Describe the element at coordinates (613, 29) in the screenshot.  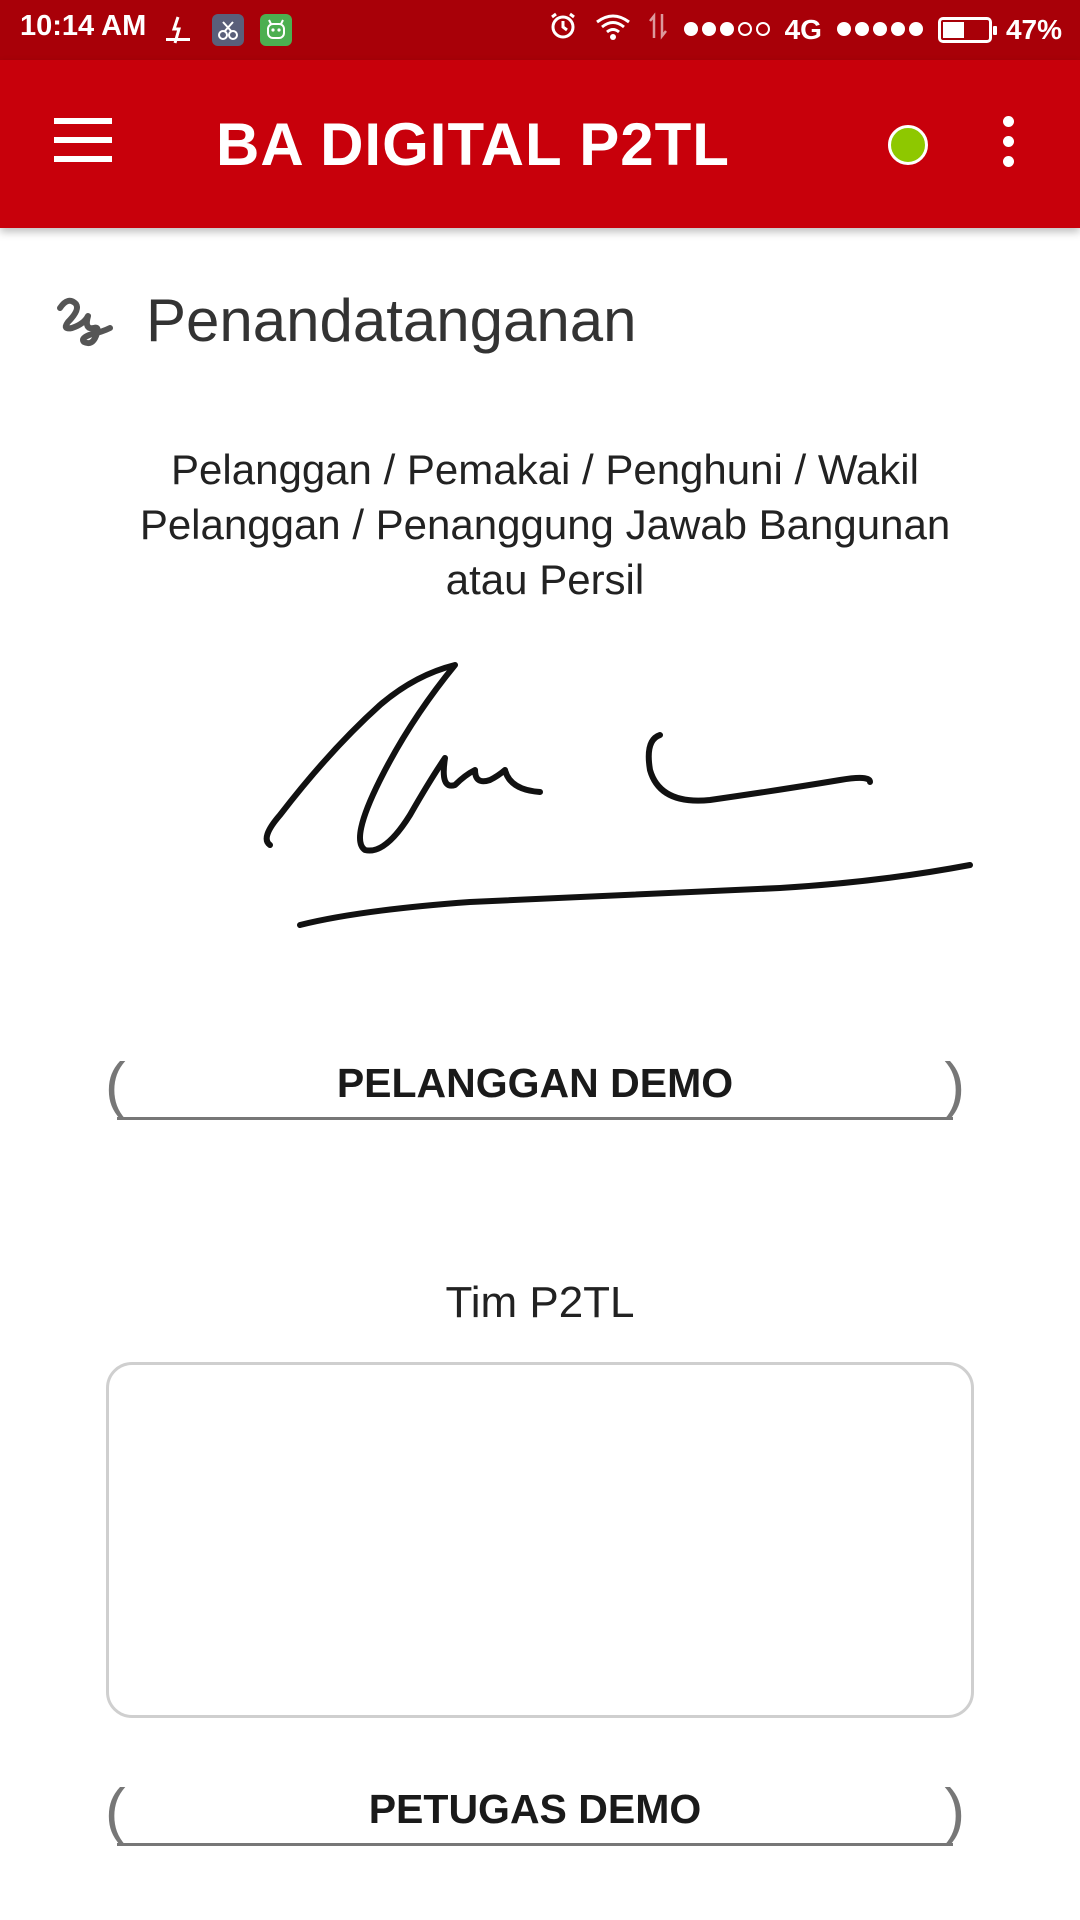
I see `wifi-icon` at that location.